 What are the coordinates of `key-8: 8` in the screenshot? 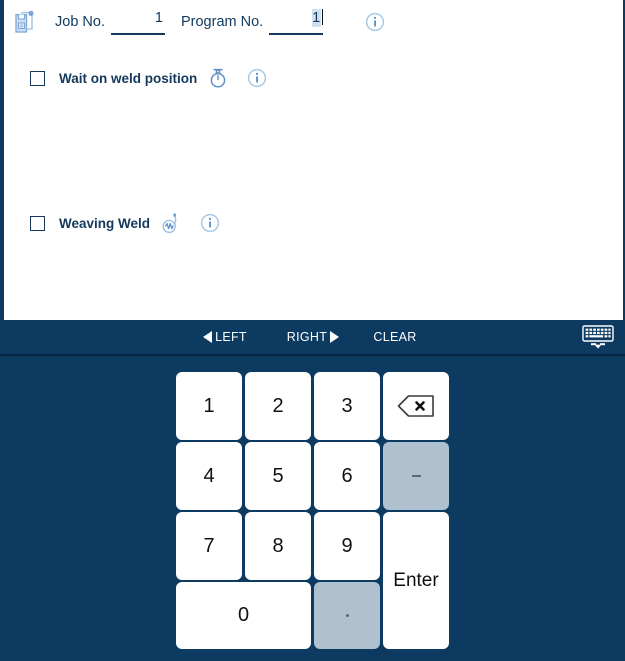 It's located at (278, 546).